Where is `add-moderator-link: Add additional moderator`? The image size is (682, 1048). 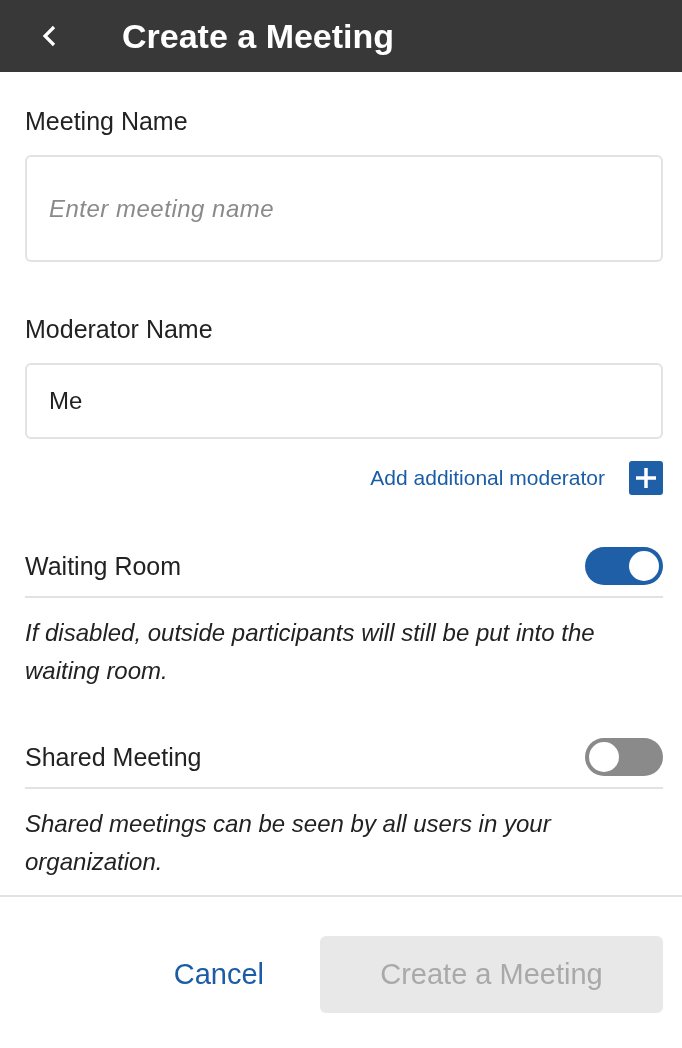 add-moderator-link: Add additional moderator is located at coordinates (487, 478).